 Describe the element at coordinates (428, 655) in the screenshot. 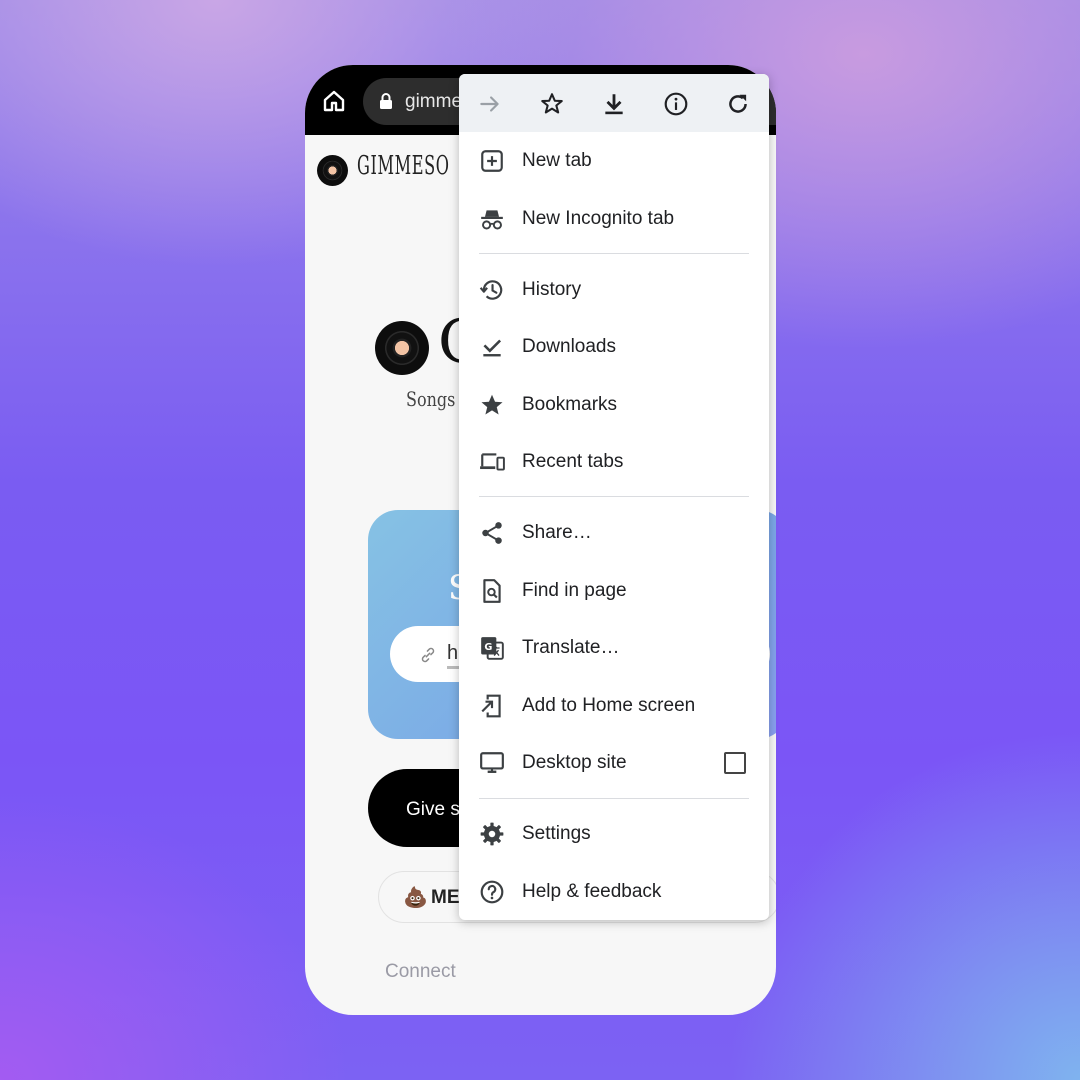

I see `link-icon` at that location.